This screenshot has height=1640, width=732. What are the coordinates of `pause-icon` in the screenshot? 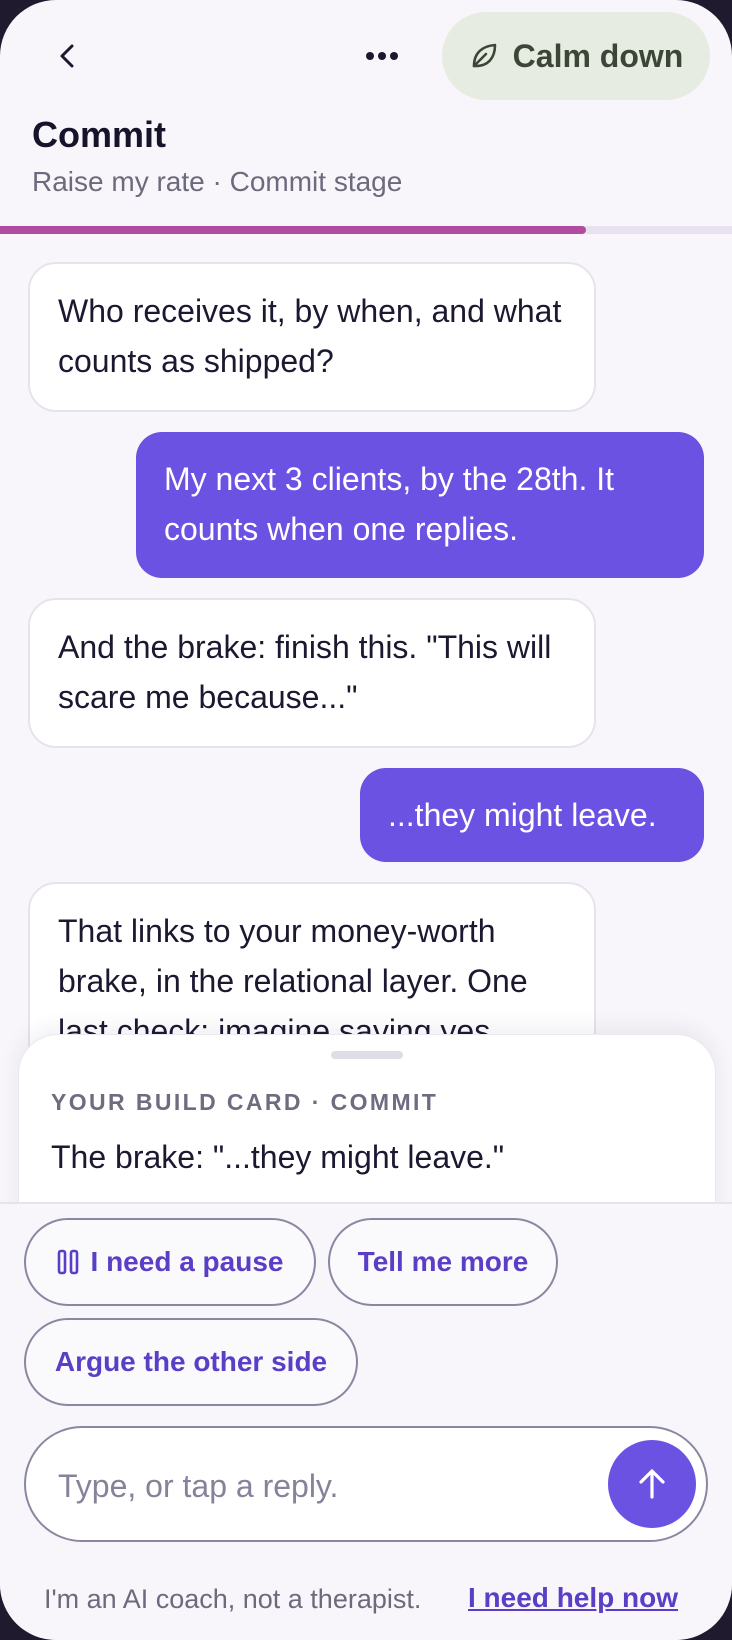 It's located at (67, 1262).